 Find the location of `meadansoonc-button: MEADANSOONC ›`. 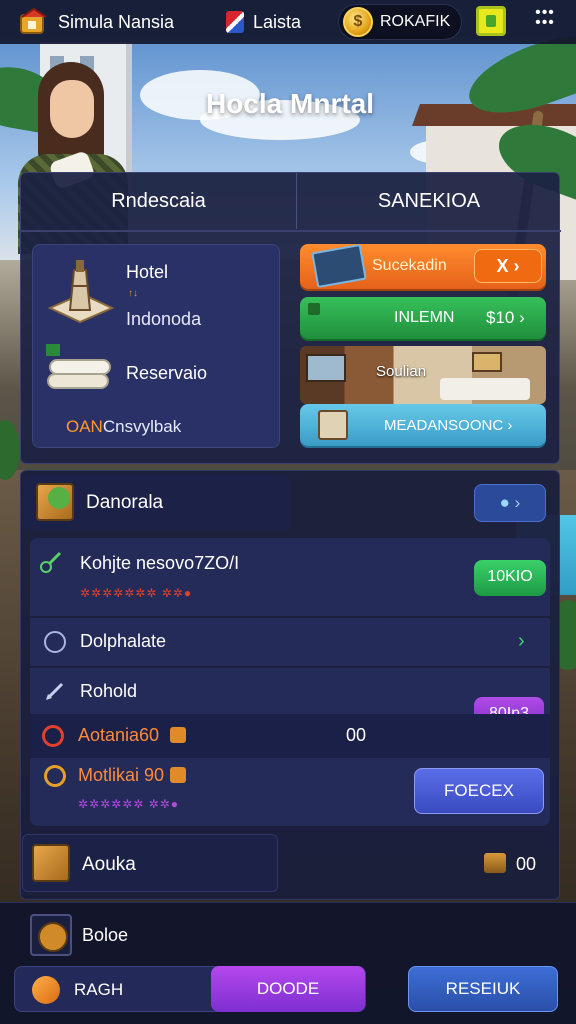

meadansoonc-button: MEADANSOONC › is located at coordinates (423, 425).